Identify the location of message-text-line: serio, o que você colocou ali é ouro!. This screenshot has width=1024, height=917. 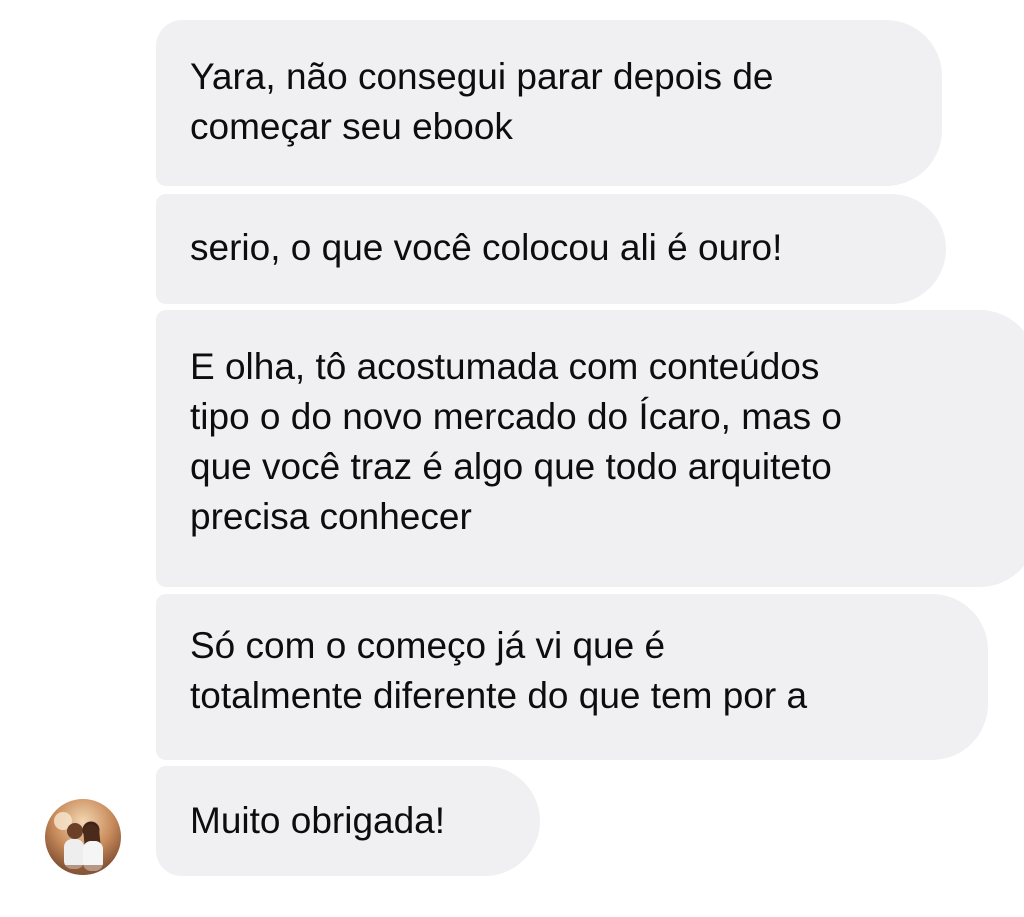
(486, 247).